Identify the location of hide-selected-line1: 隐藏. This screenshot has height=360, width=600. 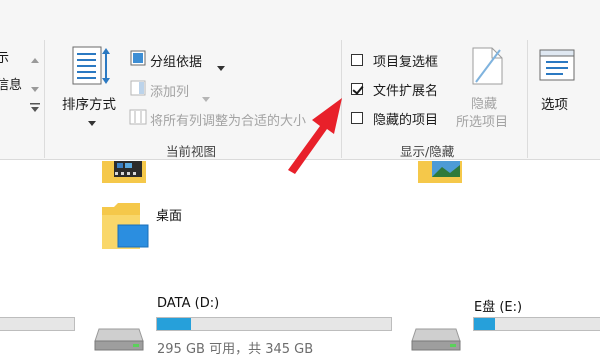
(484, 102).